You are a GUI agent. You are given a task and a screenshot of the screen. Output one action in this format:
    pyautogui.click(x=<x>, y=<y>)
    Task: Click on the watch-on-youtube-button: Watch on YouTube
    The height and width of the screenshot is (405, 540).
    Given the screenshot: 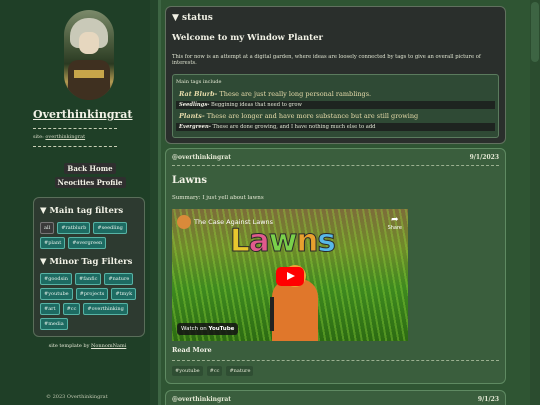 What is the action you would take?
    pyautogui.click(x=208, y=329)
    